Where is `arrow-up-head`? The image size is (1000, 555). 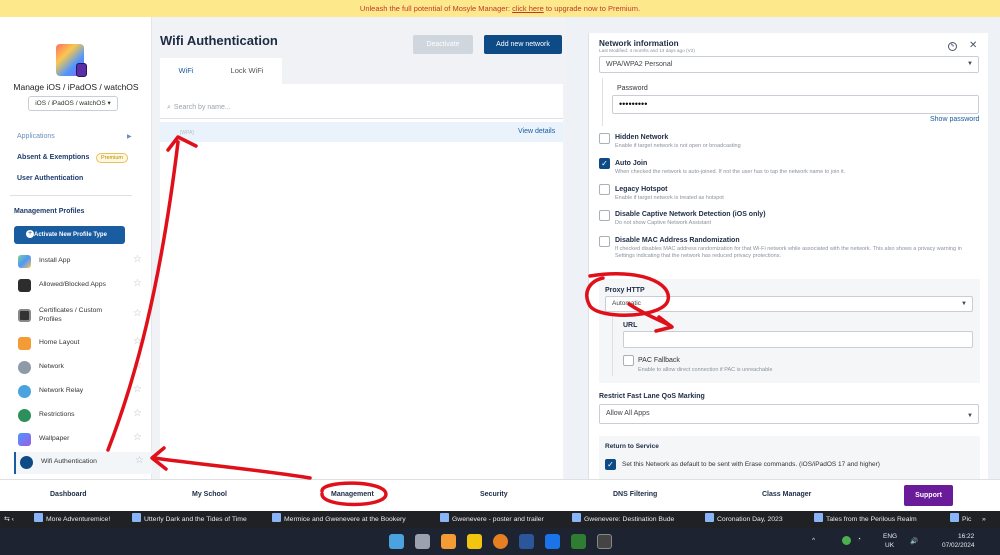 arrow-up-head is located at coordinates (182, 143).